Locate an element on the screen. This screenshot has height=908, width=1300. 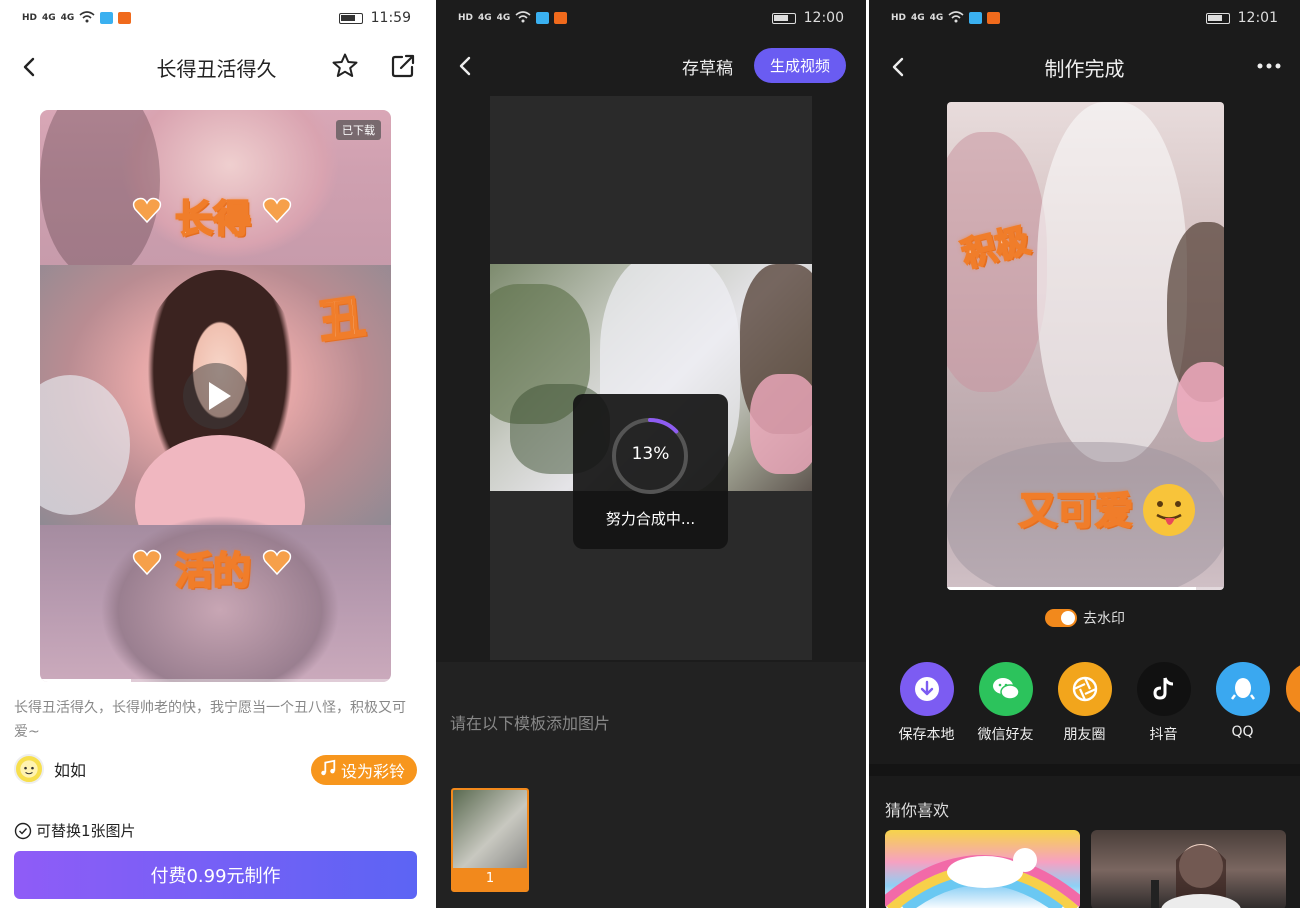
header: 长得丑活得久 is located at coordinates (216, 67).